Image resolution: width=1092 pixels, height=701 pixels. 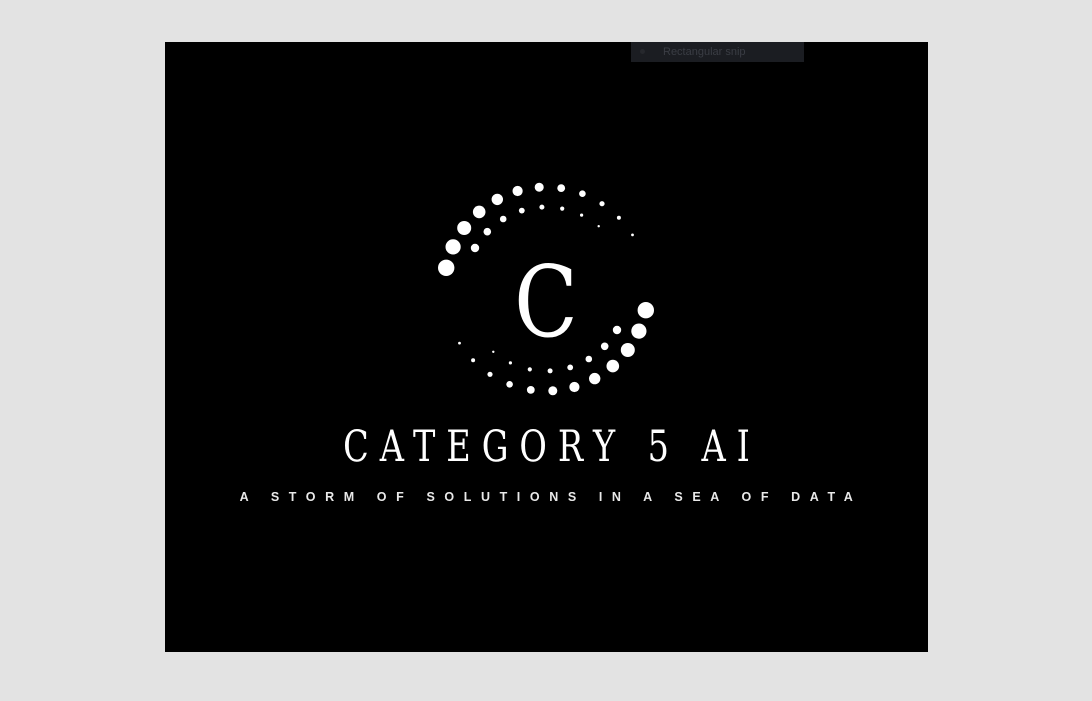 I want to click on storm-dots-emblem: C, so click(x=546, y=289).